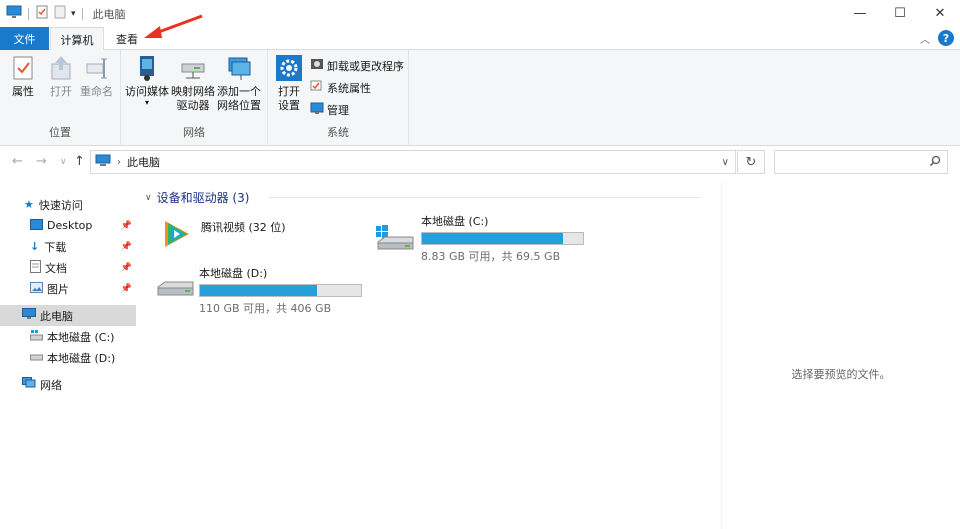 The height and width of the screenshot is (529, 960). What do you see at coordinates (239, 91) in the screenshot?
I see `add-location-label-1: 添加一个` at bounding box center [239, 91].